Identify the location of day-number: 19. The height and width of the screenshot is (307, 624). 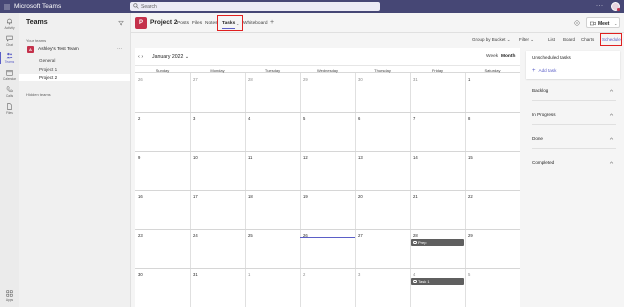
(305, 196).